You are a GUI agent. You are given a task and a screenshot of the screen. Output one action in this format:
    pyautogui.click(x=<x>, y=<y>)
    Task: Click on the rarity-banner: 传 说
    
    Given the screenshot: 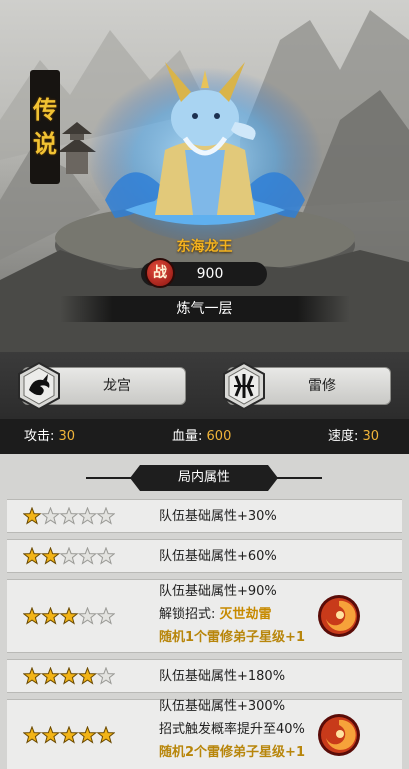 What is the action you would take?
    pyautogui.click(x=45, y=127)
    